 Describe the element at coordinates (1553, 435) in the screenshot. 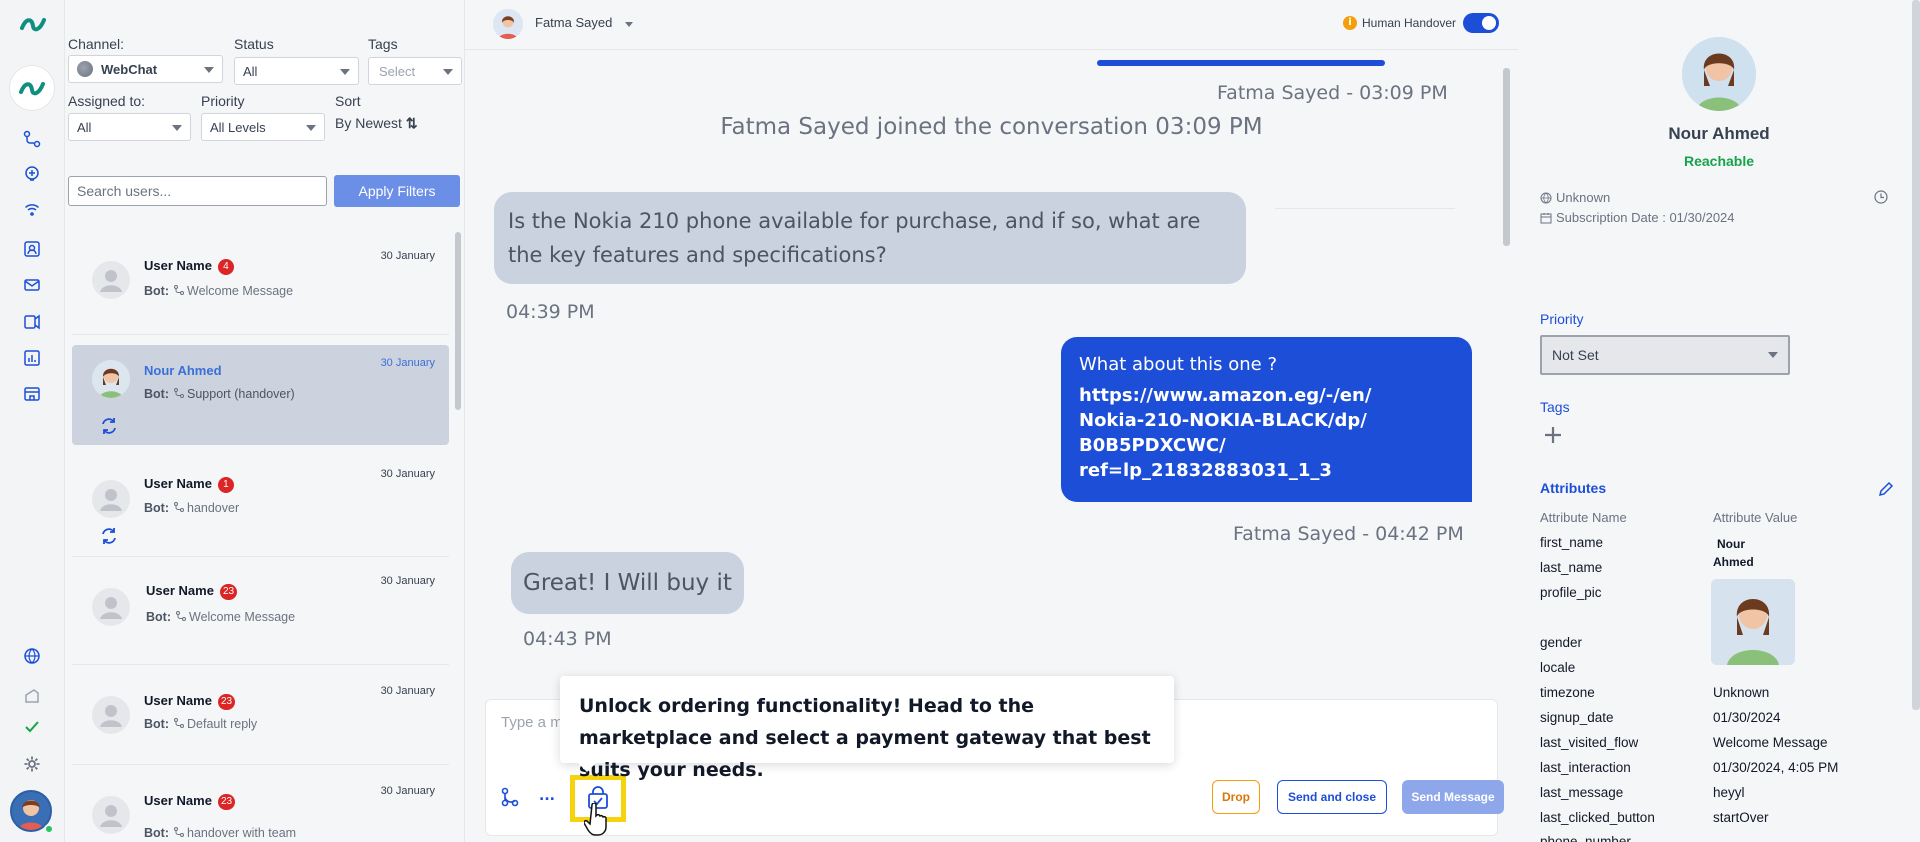

I see `add-tag-plus-icon` at that location.